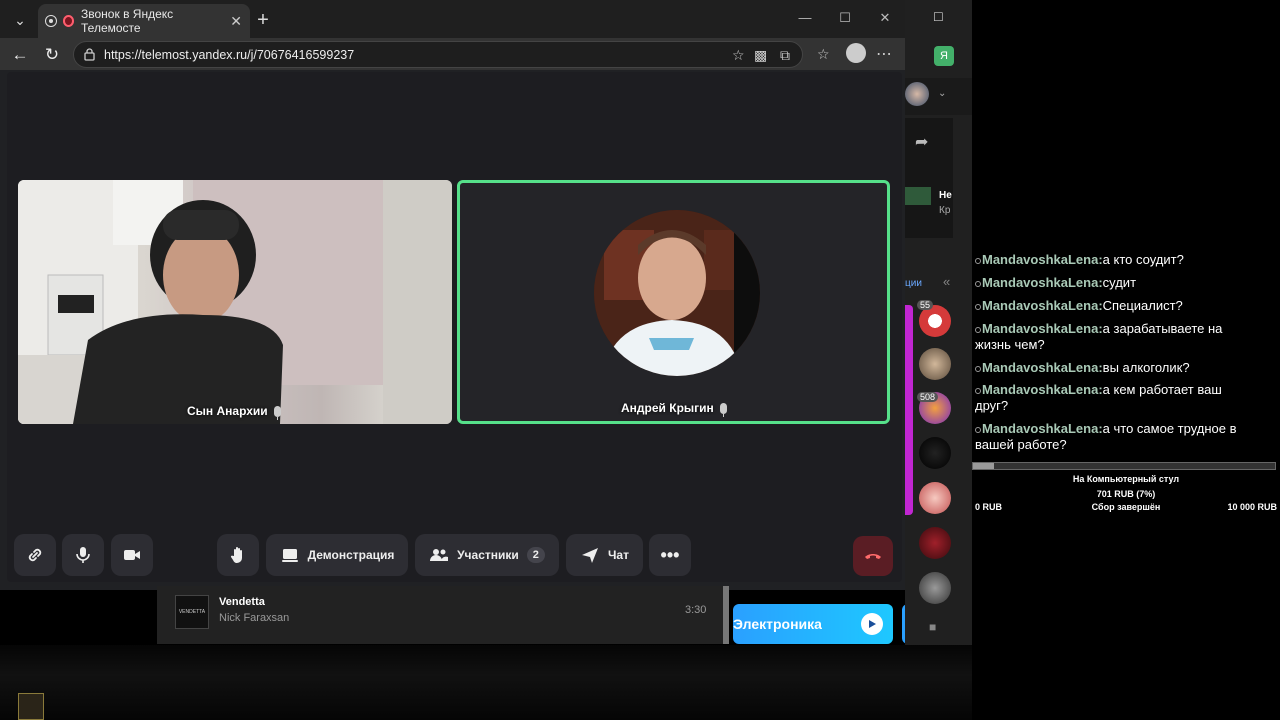 The height and width of the screenshot is (720, 1280). I want to click on participant-2-camera-image, so click(677, 293).